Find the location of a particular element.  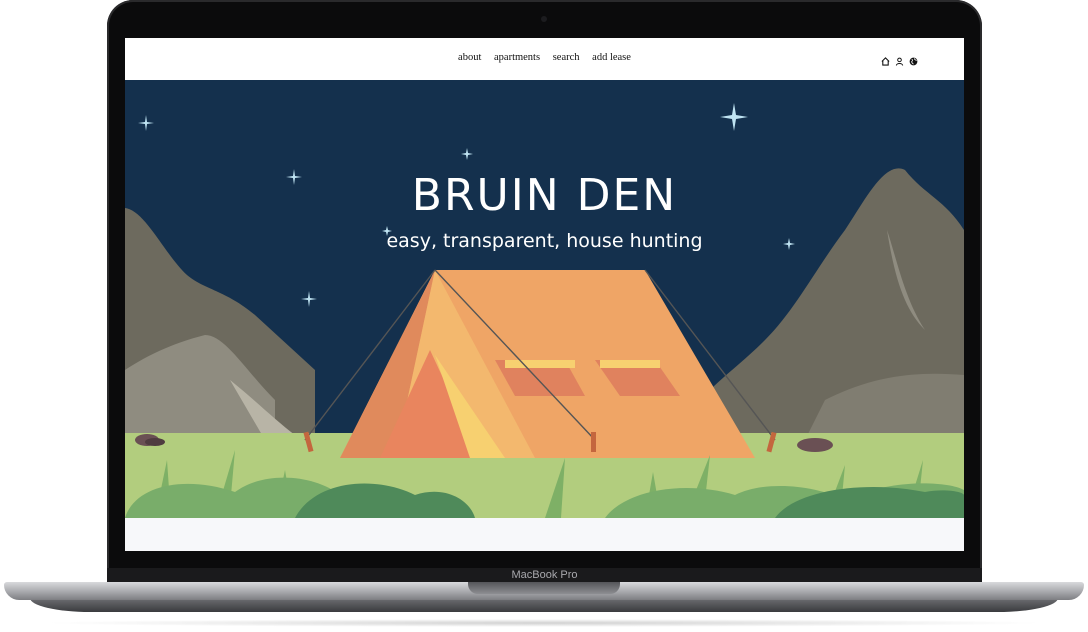

laptop-shadow is located at coordinates (544, 623).